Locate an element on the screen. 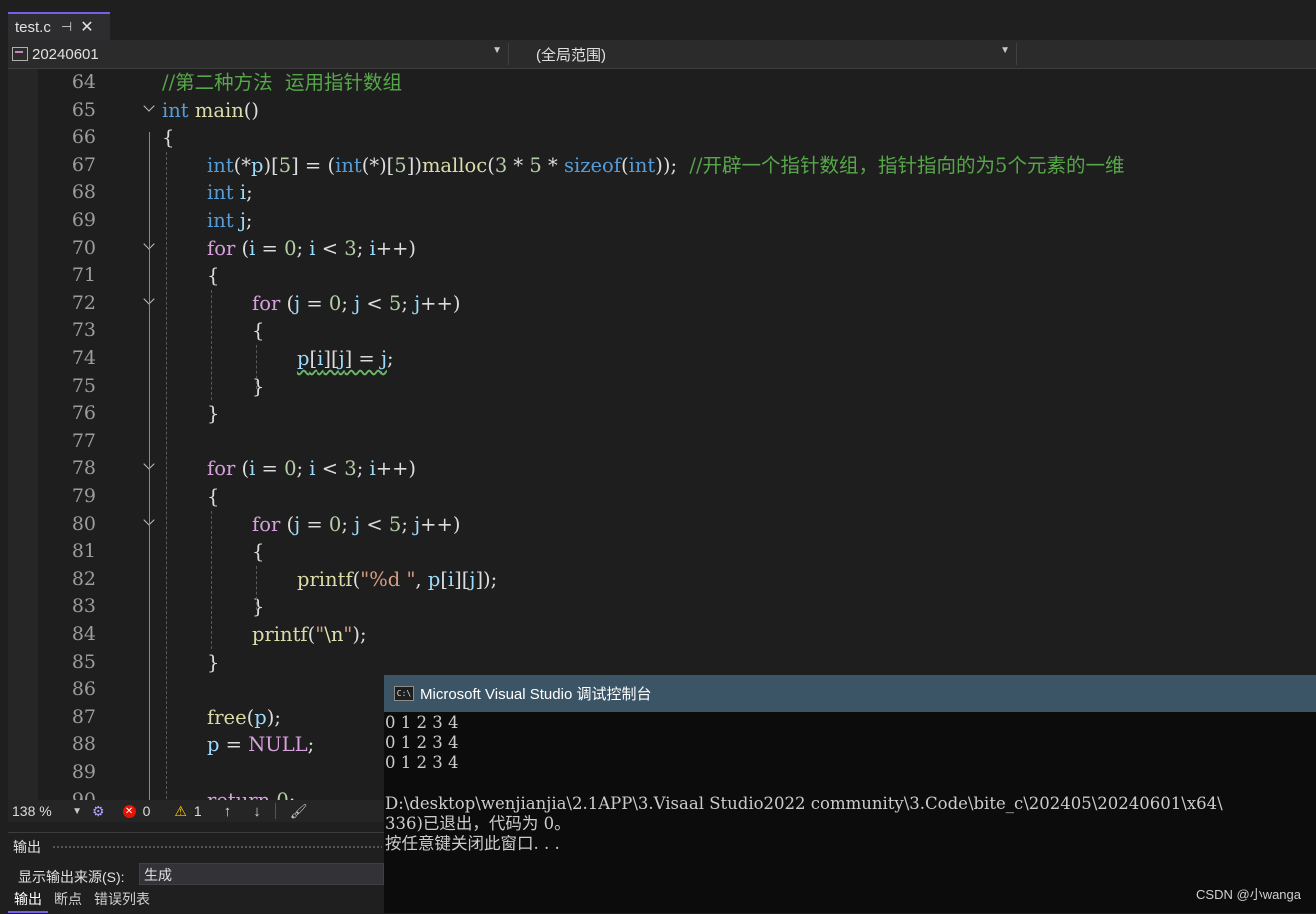  line-number: 84 is located at coordinates (83, 634).